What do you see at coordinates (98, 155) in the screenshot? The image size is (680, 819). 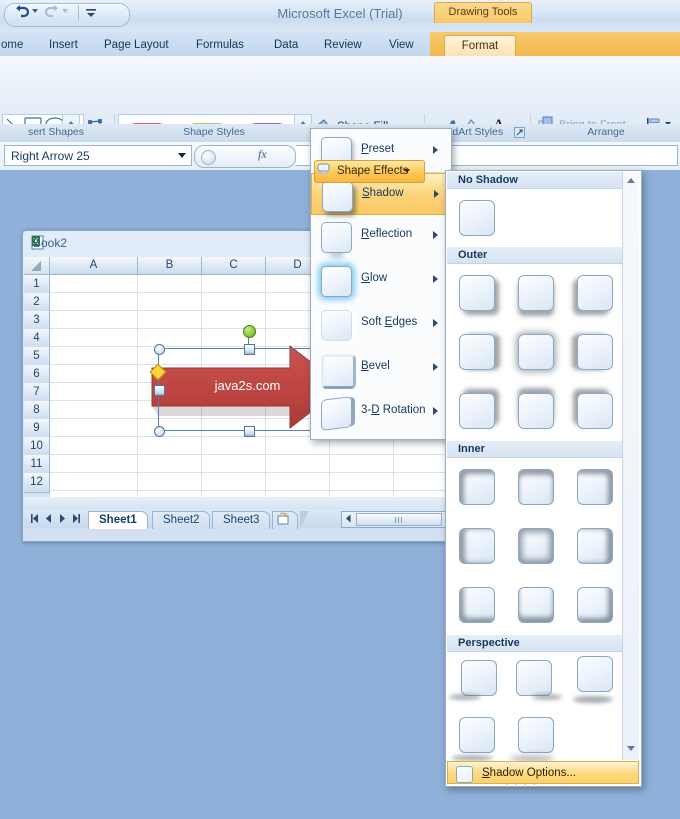 I see `name-box: Right Arrow 25` at bounding box center [98, 155].